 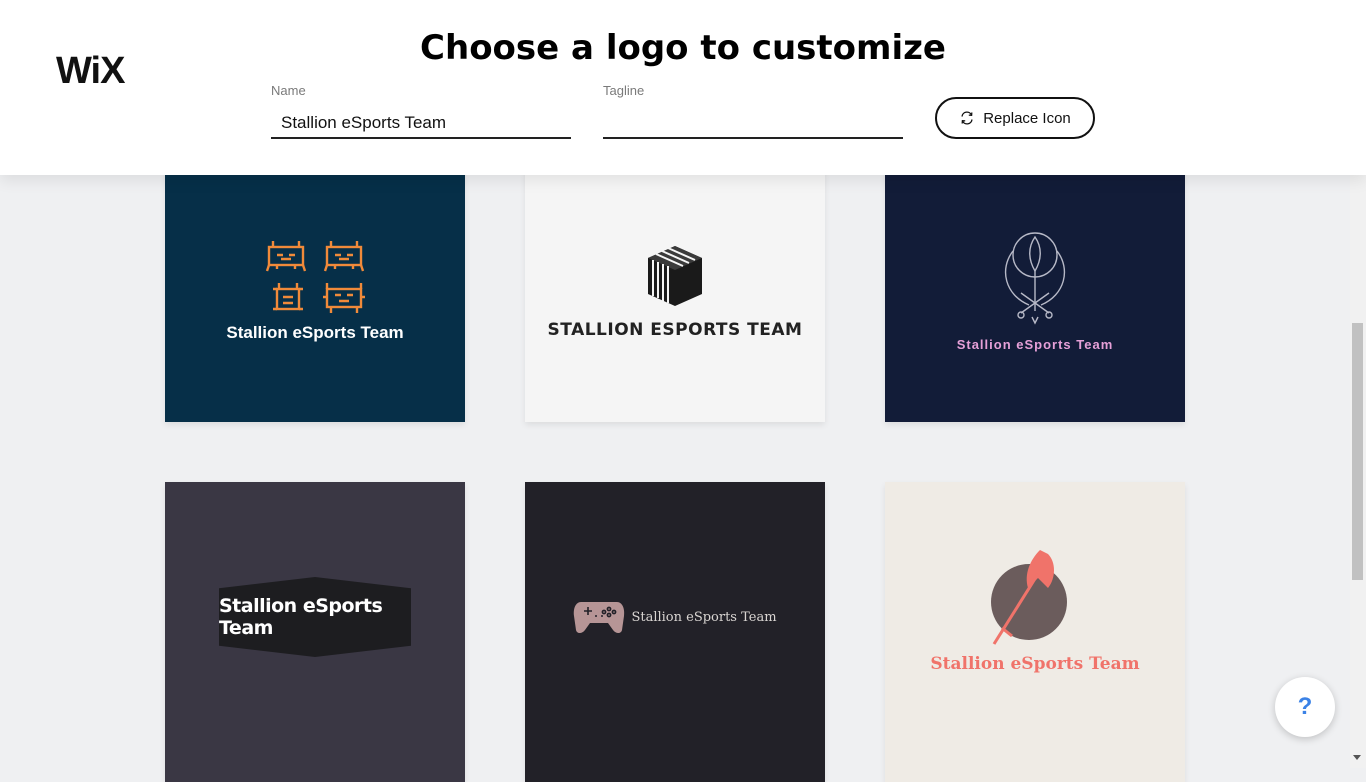 I want to click on logo-card-4: Stallion eSports Team, so click(x=315, y=632).